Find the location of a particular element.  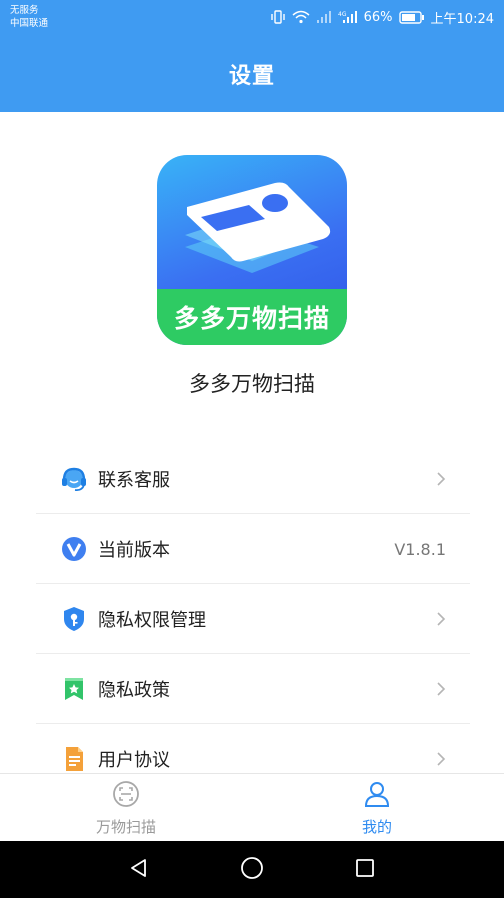

shield-key-icon is located at coordinates (74, 619).